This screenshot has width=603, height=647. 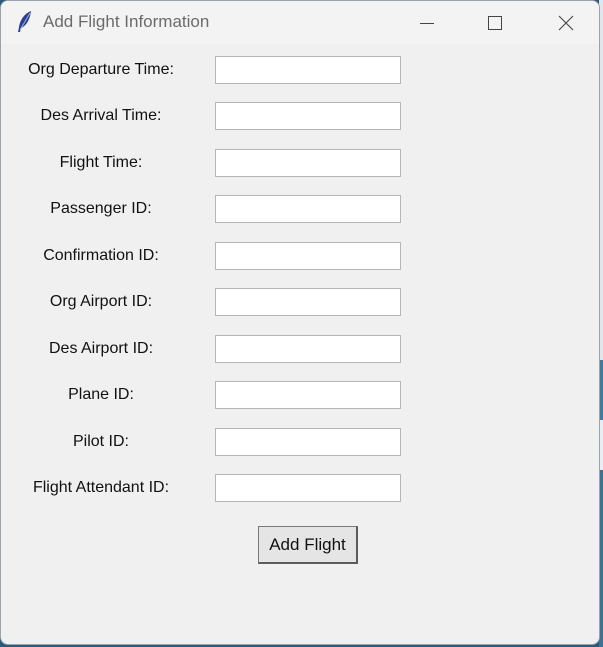 I want to click on form-row-des-airport-id: Des Airport ID:, so click(x=300, y=357).